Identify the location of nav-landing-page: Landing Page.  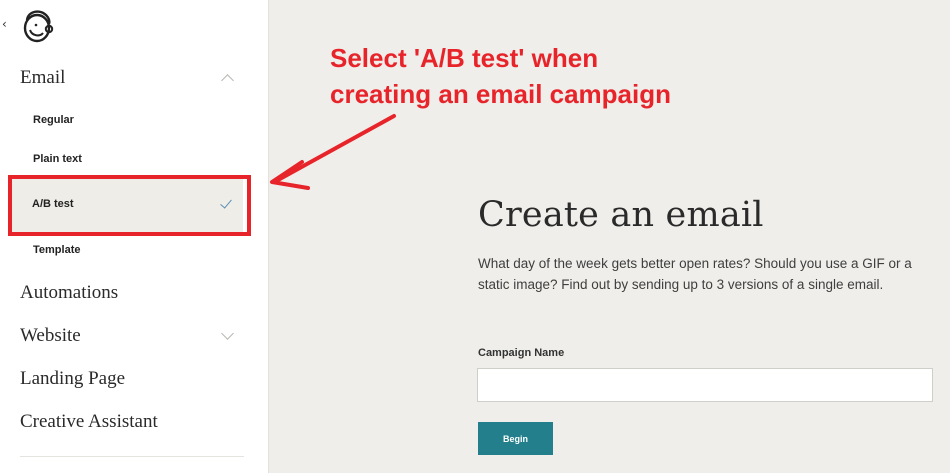
(72, 379).